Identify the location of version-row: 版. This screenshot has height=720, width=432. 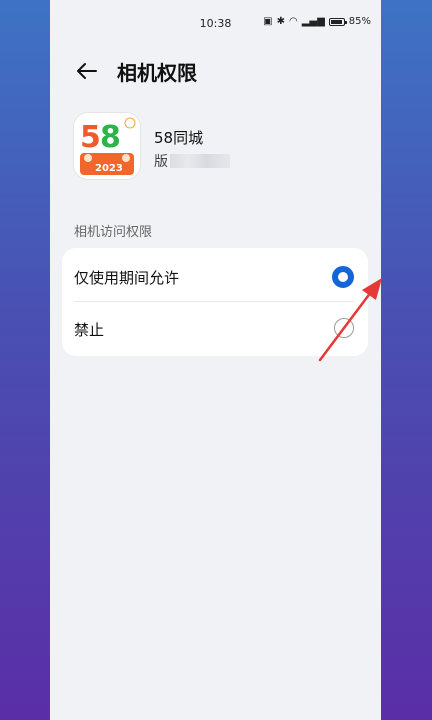
(192, 161).